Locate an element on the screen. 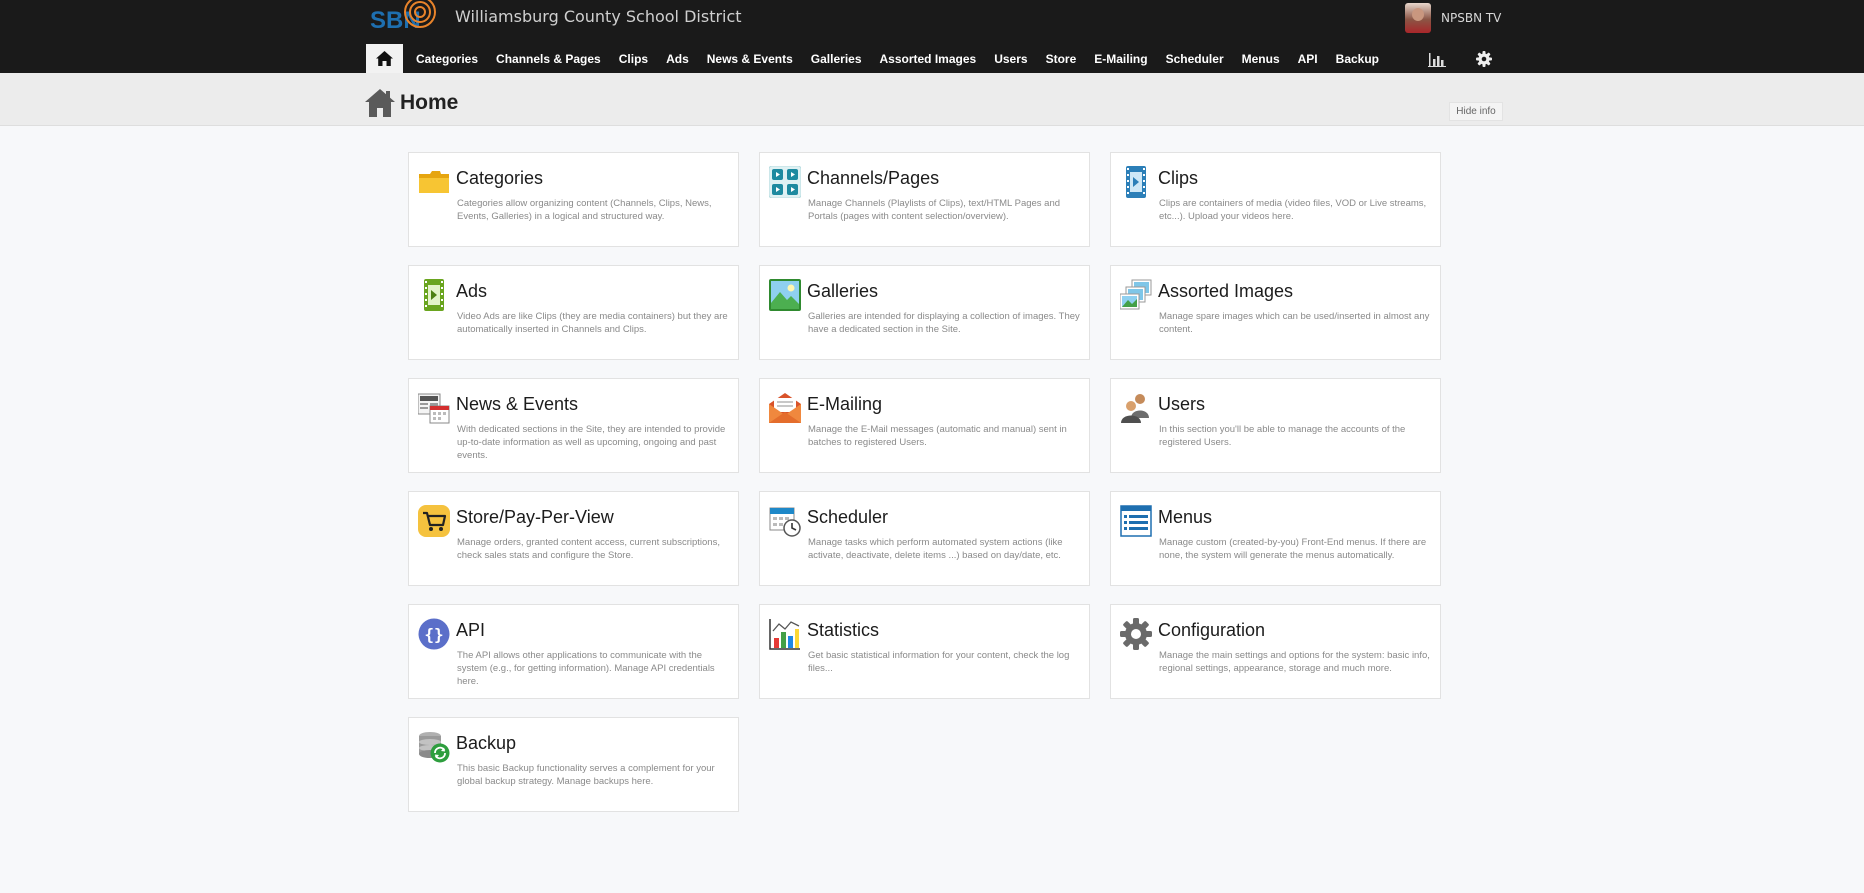 This screenshot has width=1864, height=893. nav-item-news-events: News & Events is located at coordinates (750, 58).